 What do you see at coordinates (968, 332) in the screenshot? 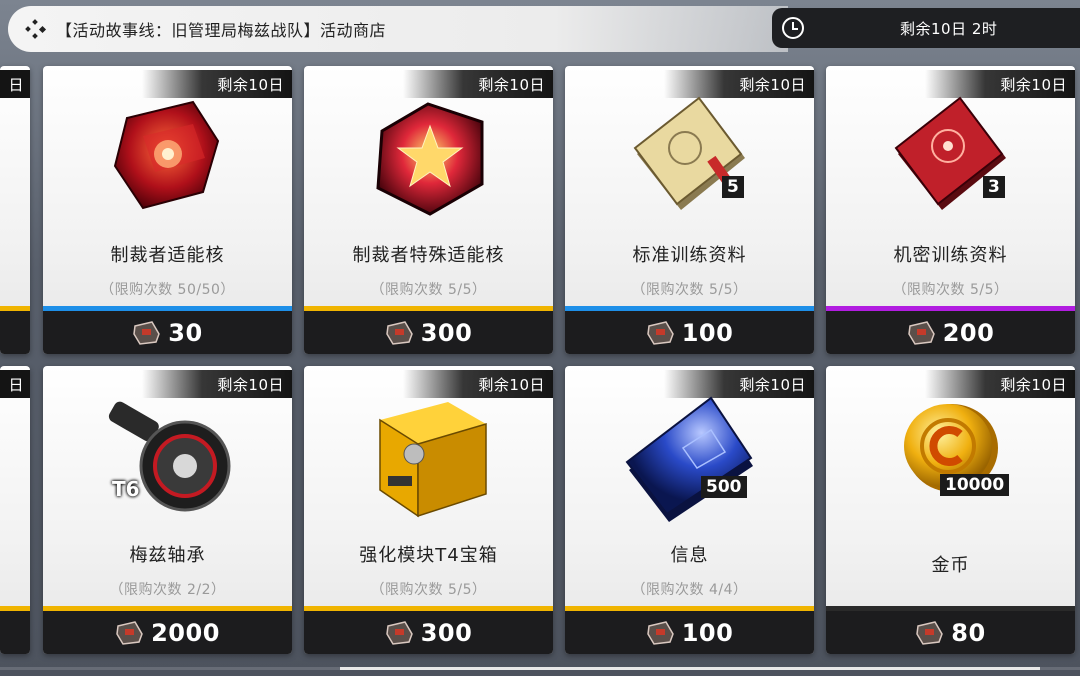
I see `price: 200` at bounding box center [968, 332].